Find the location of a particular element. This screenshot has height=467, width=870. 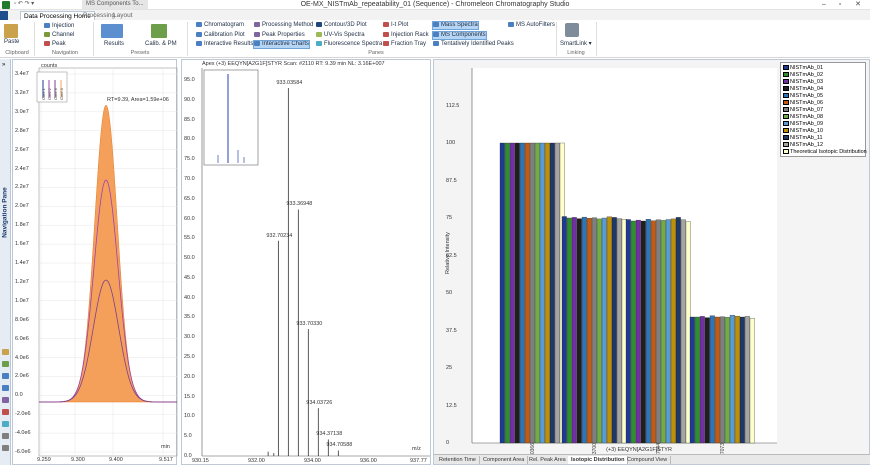

chevron-right-icon: » is located at coordinates (3, 65).